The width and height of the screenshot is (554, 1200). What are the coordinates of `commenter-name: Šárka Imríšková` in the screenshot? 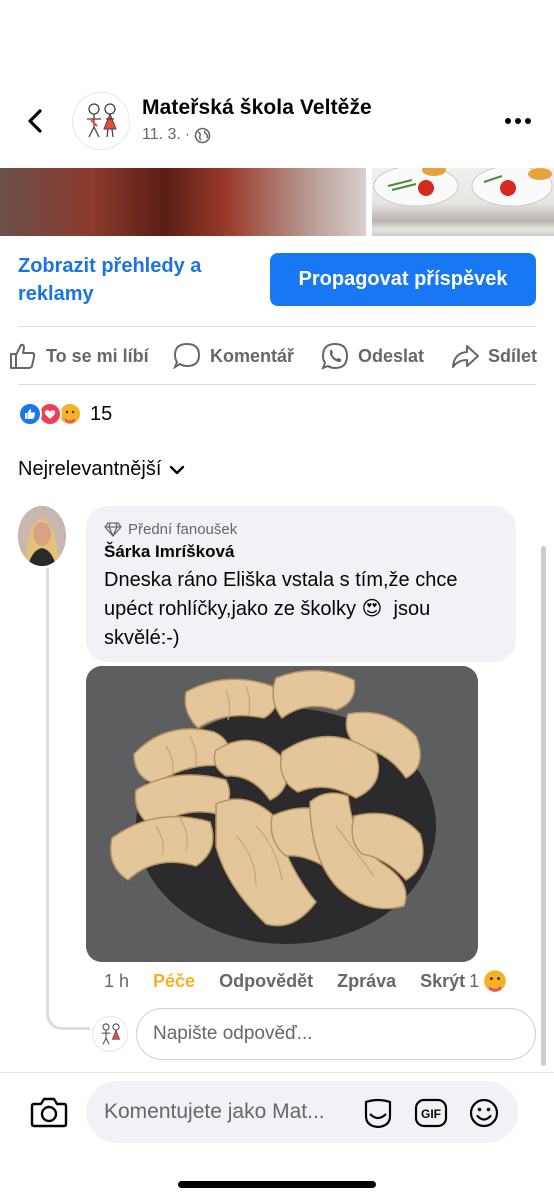 It's located at (301, 552).